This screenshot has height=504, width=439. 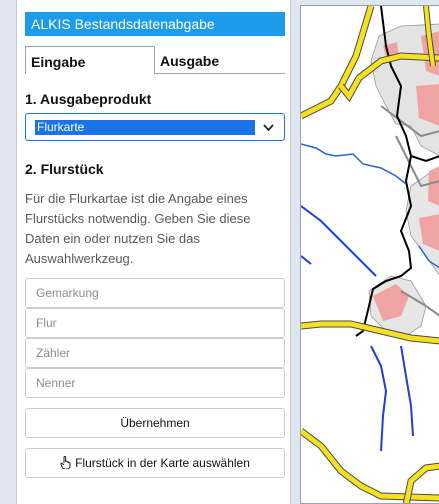 I want to click on zaehler-field, so click(x=155, y=353).